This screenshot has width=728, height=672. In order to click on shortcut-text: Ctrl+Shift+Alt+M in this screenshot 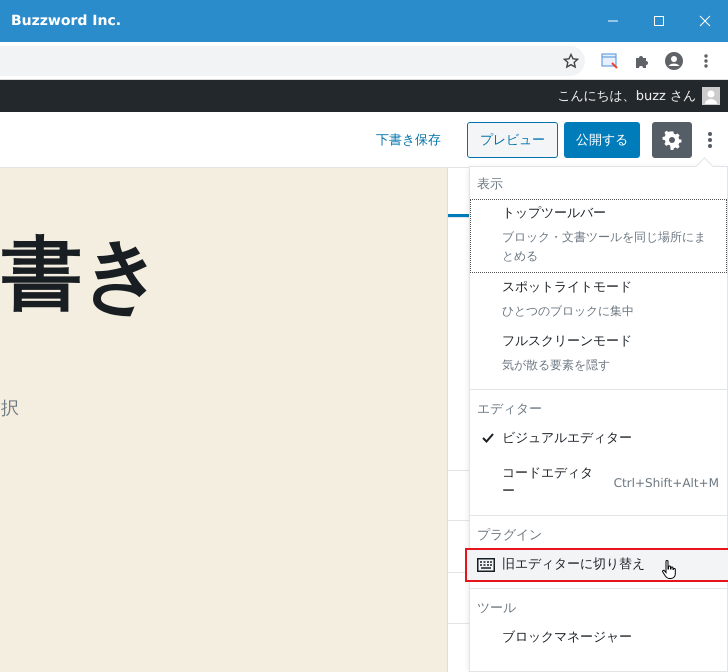, I will do `click(665, 483)`.